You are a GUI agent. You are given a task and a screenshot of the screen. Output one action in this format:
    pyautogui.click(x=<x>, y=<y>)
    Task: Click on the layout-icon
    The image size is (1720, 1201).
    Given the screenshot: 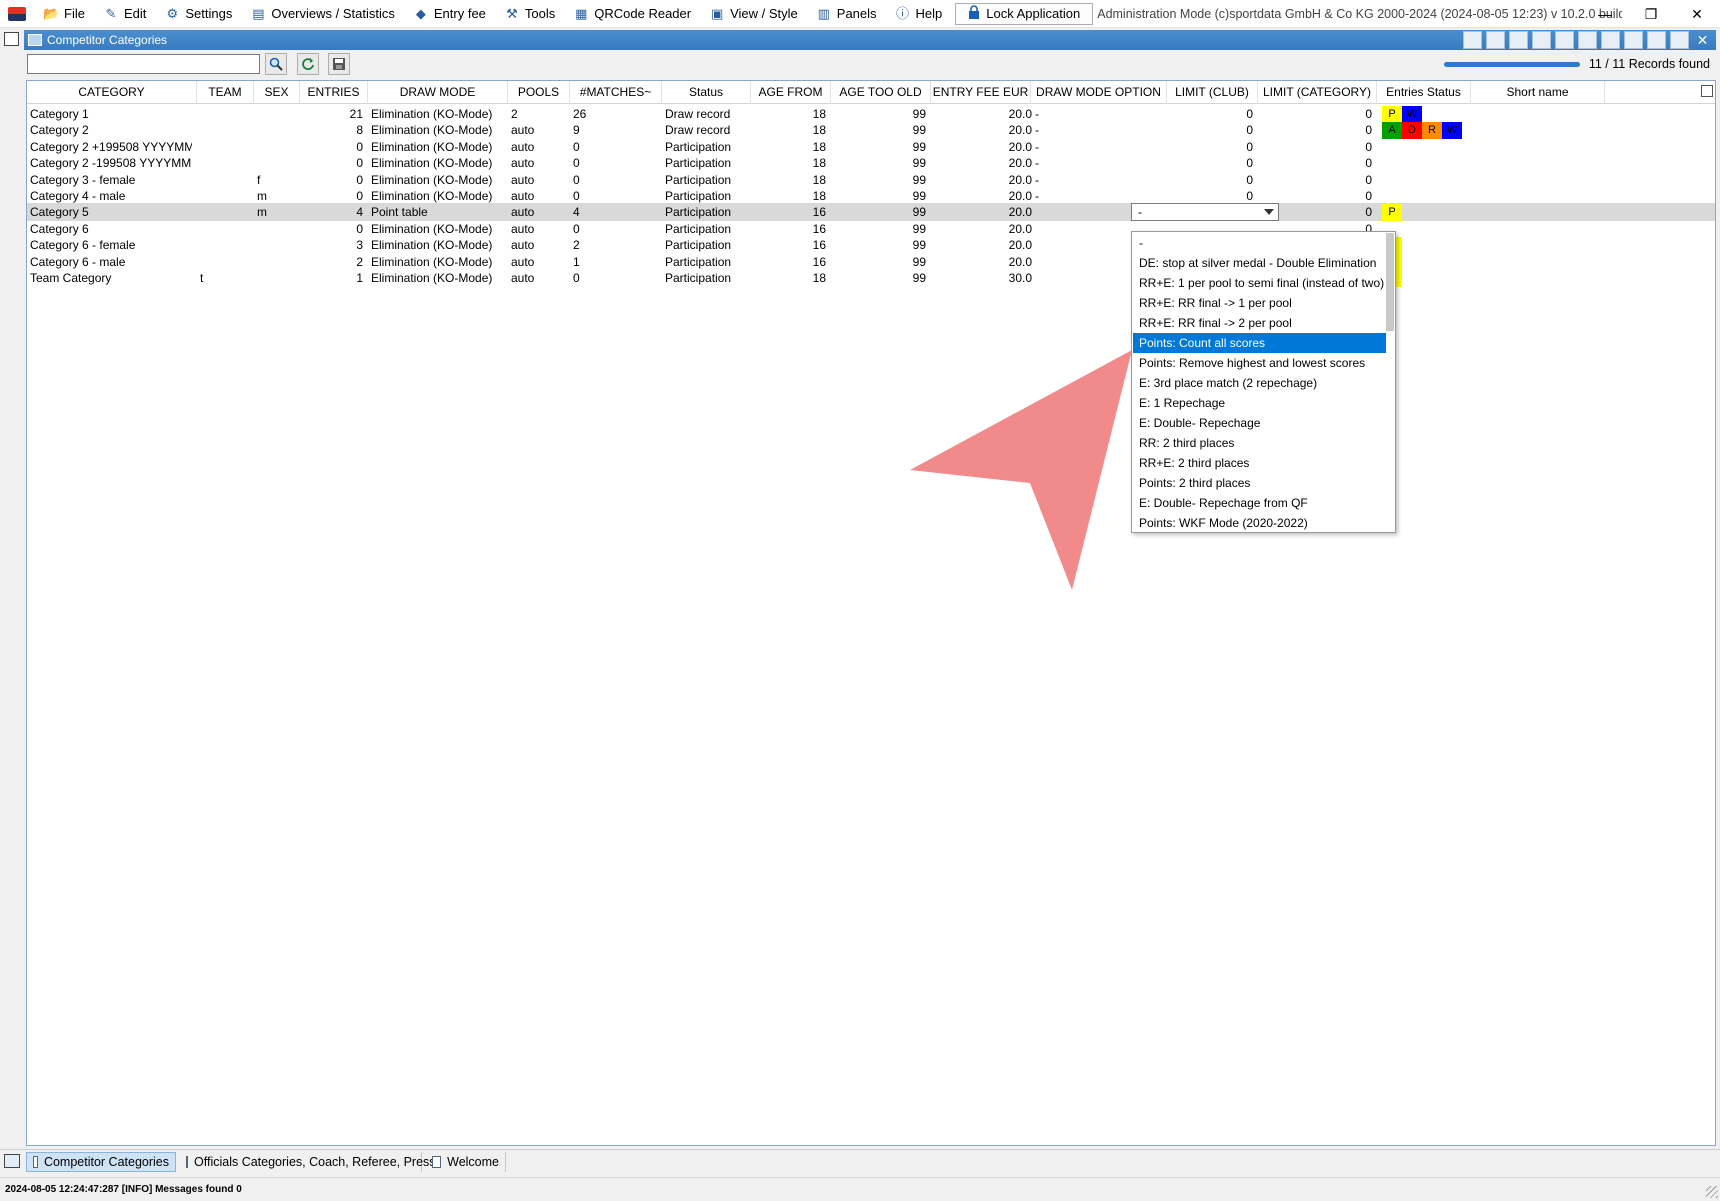 What is the action you would take?
    pyautogui.click(x=1518, y=40)
    